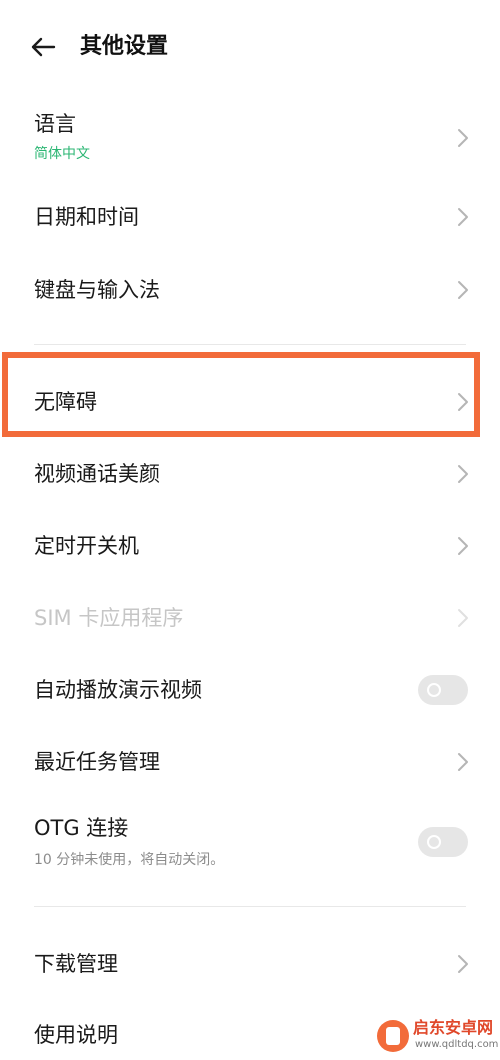  I want to click on top-app-bar: 其他设置, so click(250, 48).